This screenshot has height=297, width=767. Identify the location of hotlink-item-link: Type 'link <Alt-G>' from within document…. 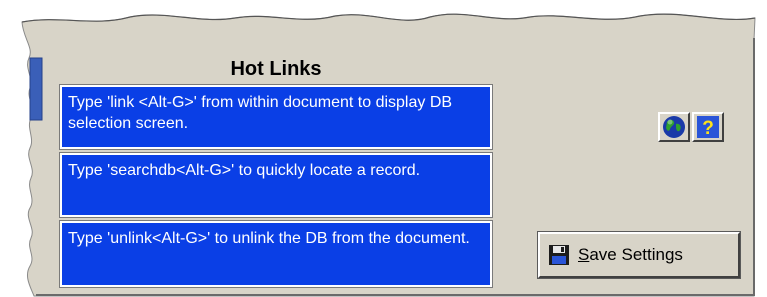
(276, 117).